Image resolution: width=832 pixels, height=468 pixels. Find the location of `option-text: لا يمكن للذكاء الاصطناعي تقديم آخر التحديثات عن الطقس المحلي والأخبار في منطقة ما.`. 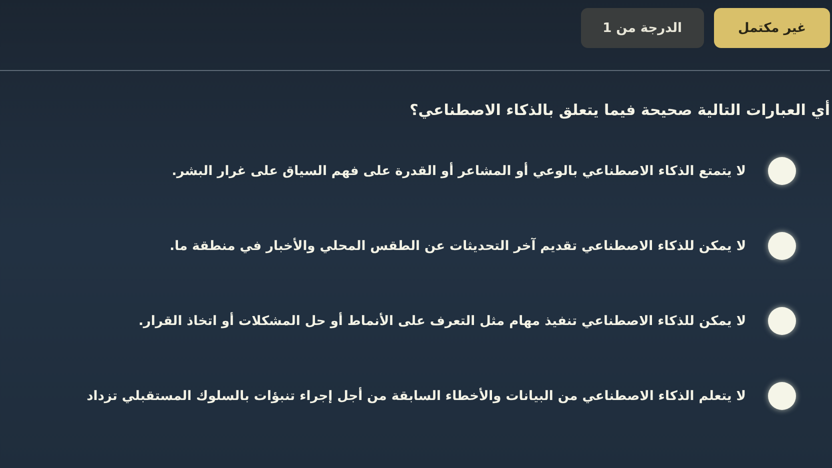

option-text: لا يمكن للذكاء الاصطناعي تقديم آخر التحديثات عن الطقس المحلي والأخبار في منطقة ما. is located at coordinates (458, 246).